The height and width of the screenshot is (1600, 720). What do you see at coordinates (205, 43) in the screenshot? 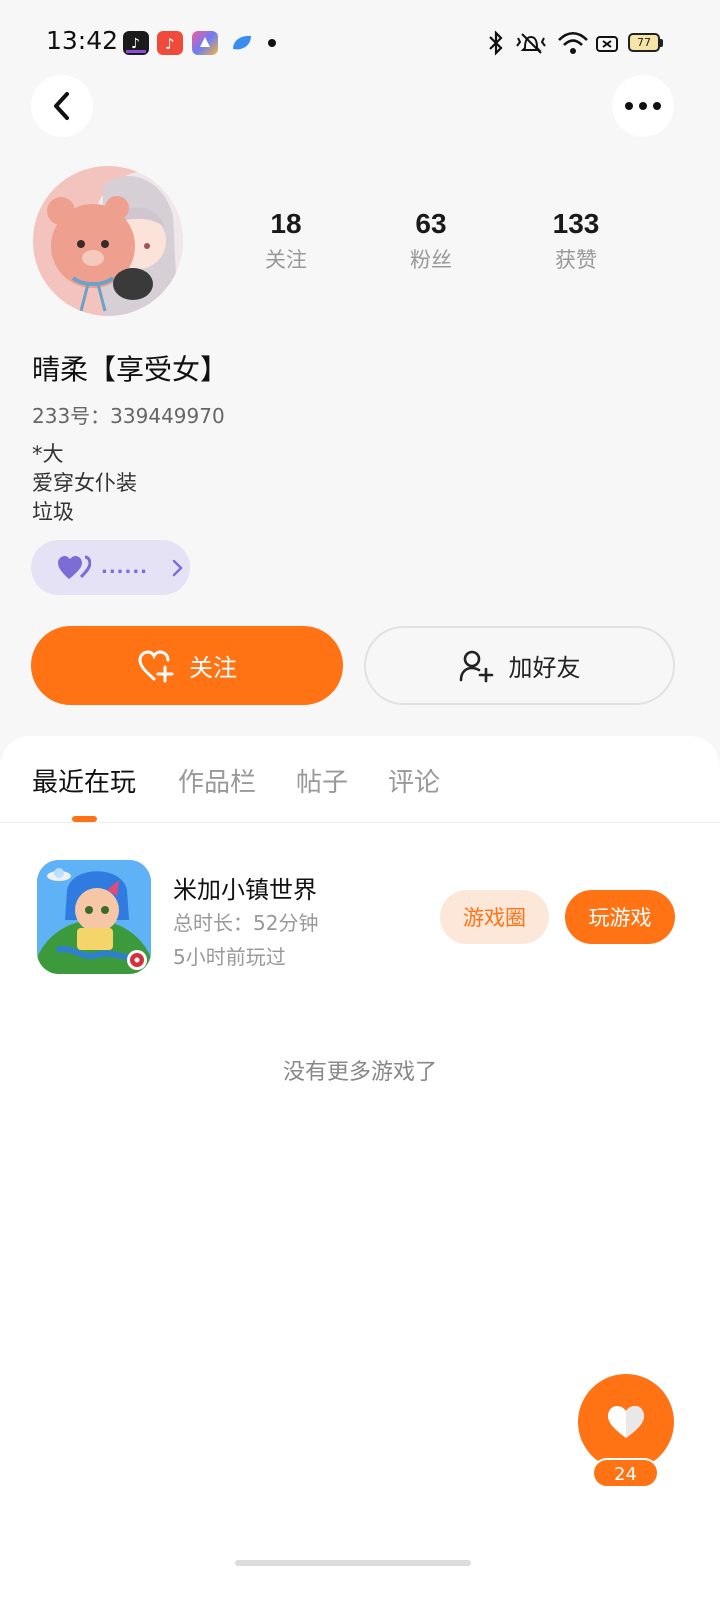
I see `shortcut-icon` at bounding box center [205, 43].